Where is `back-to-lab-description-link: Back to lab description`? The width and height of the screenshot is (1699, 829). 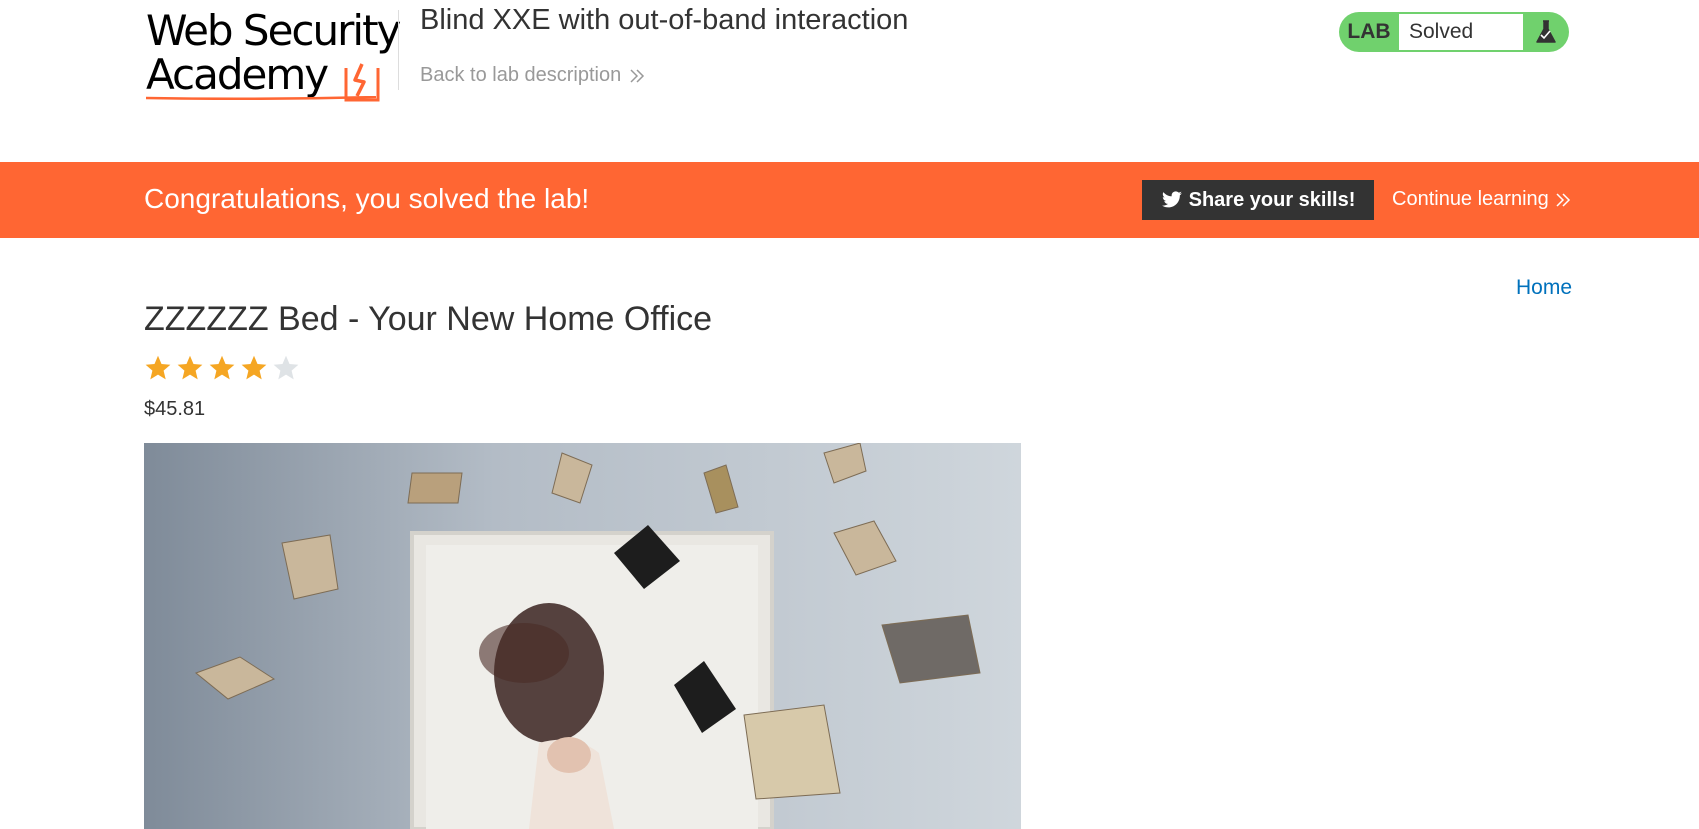 back-to-lab-description-link: Back to lab description is located at coordinates (532, 75).